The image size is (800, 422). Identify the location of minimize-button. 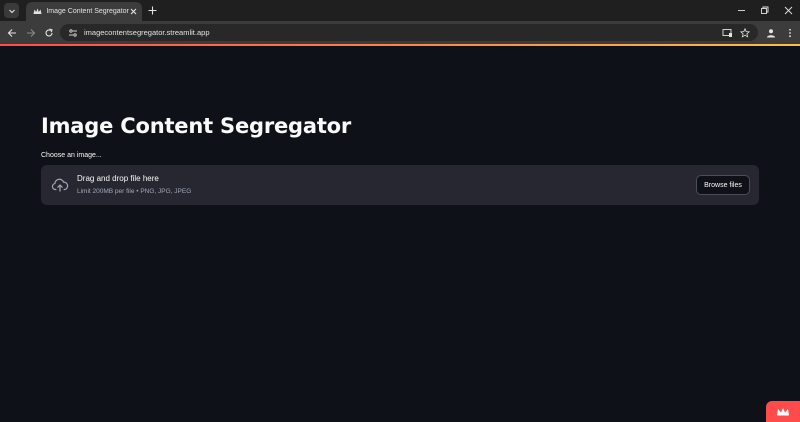
(741, 10).